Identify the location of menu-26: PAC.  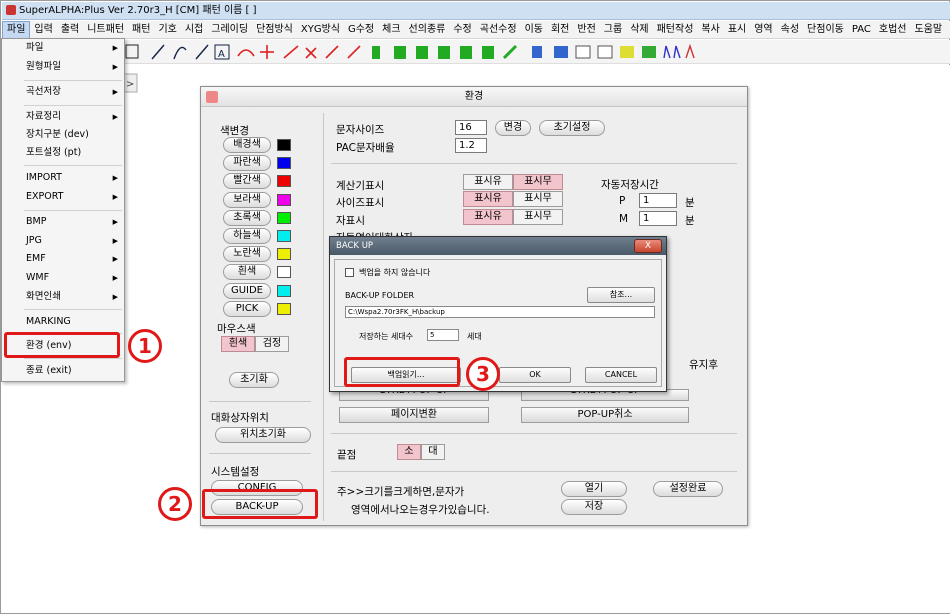
(861, 30).